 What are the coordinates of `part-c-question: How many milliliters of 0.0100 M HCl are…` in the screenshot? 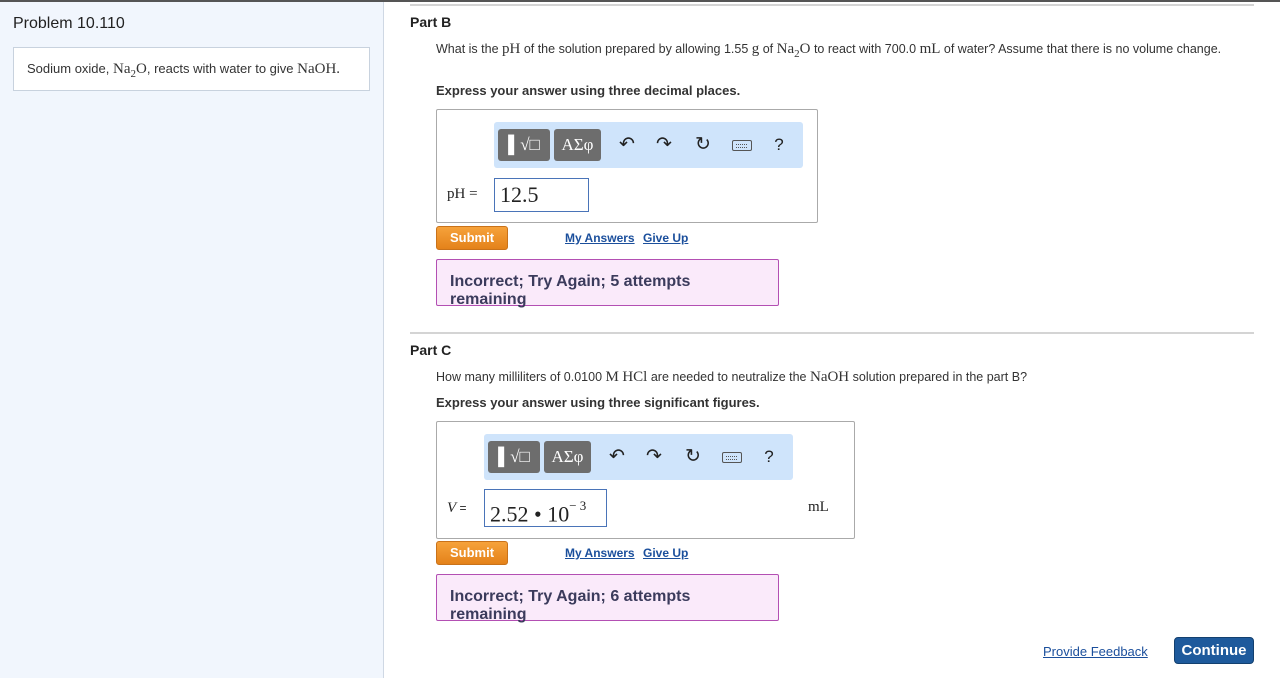 It's located at (732, 377).